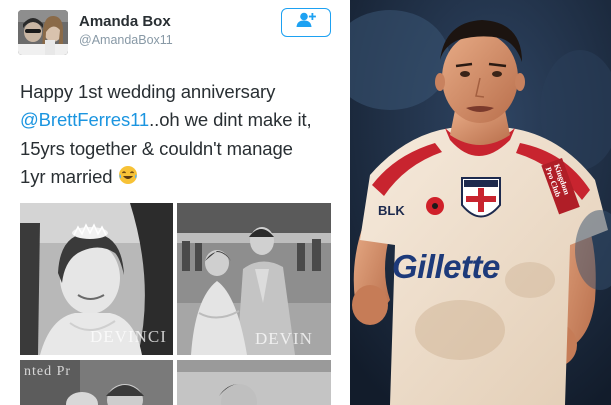 This screenshot has height=405, width=611. I want to click on tweet-text-line-2-rest: ..oh we dint make it,, so click(230, 120).